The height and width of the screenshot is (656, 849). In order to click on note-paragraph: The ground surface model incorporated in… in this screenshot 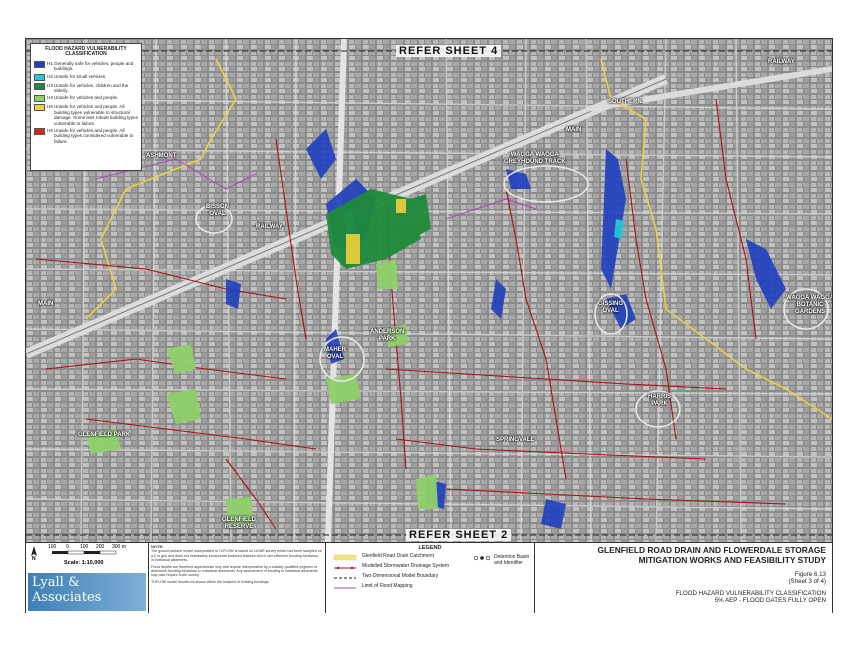, I will do `click(236, 556)`.